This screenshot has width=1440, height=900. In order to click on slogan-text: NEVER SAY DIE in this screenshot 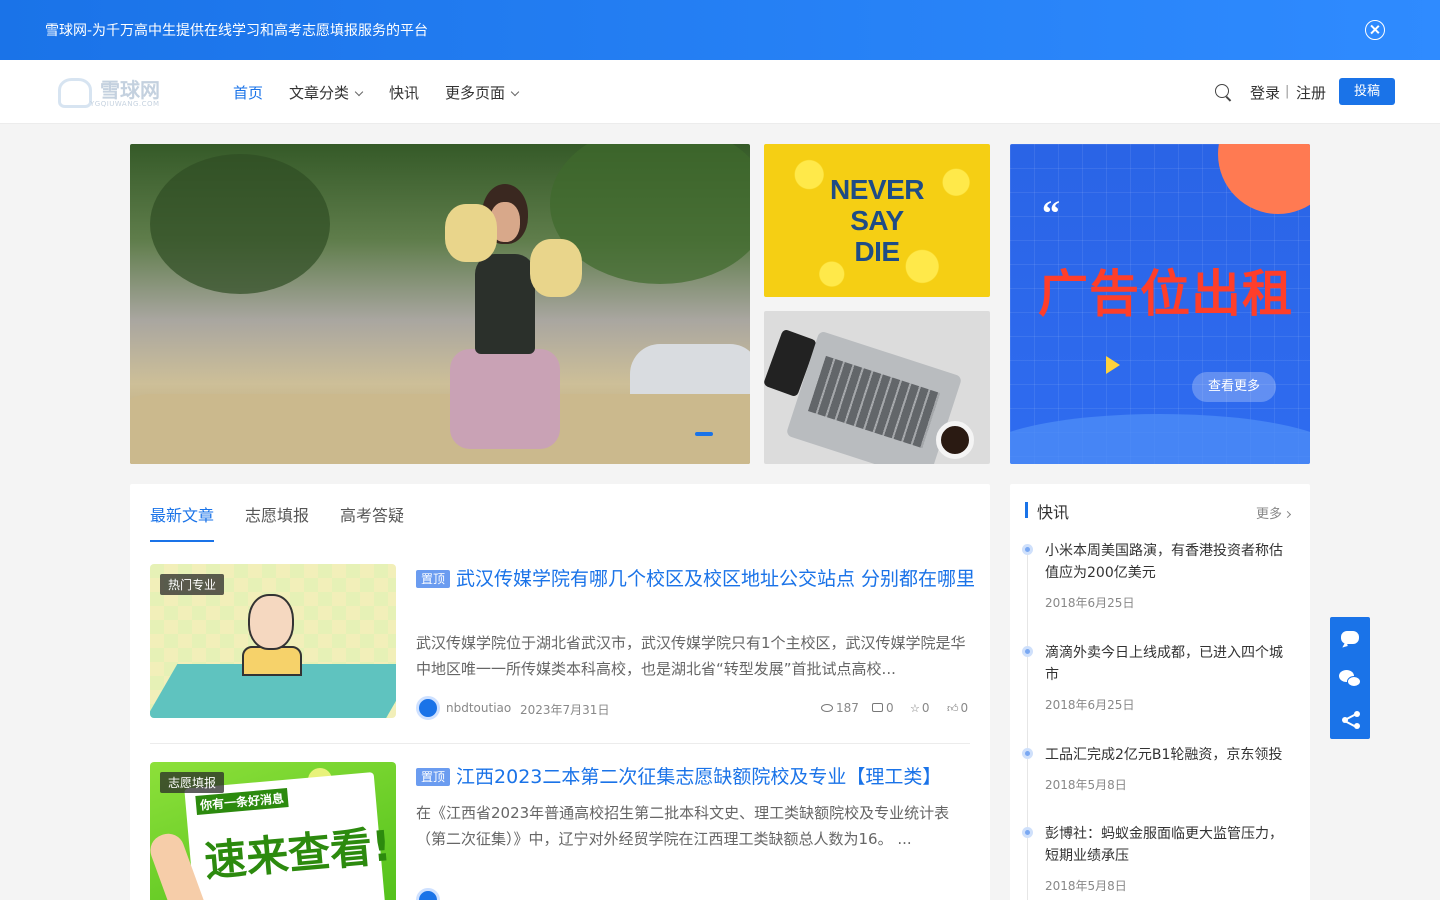, I will do `click(877, 220)`.